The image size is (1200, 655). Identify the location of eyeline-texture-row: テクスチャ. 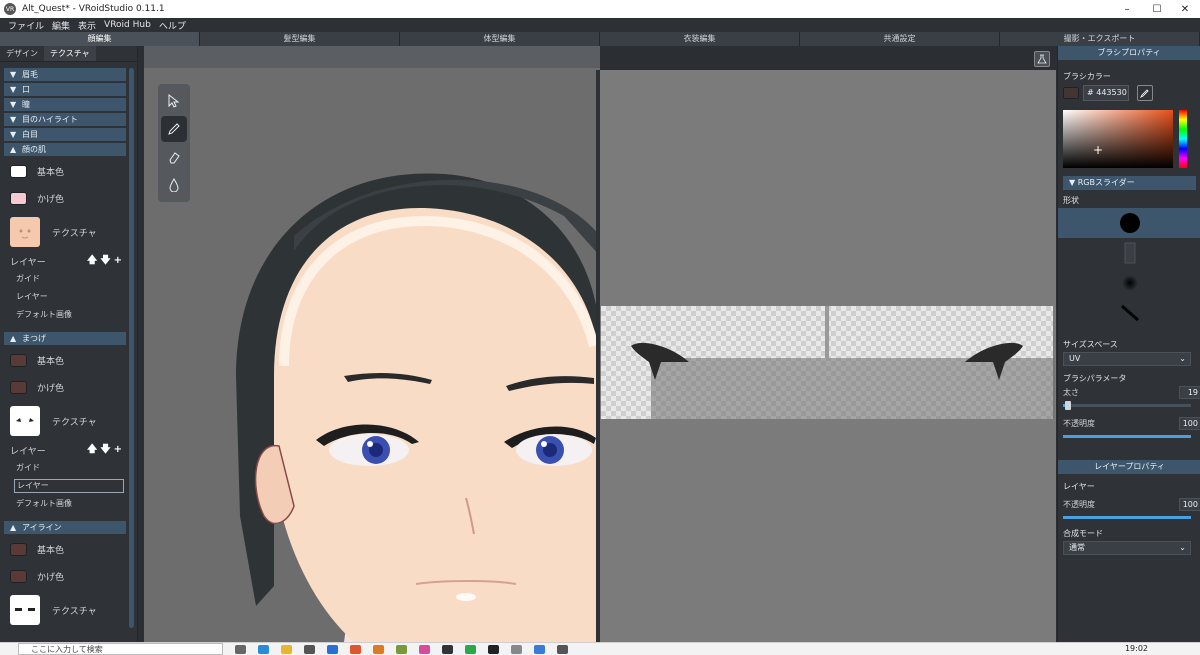
(65, 610).